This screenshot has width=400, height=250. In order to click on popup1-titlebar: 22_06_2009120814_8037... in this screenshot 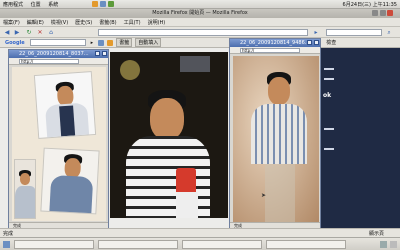, I will do `click(58, 54)`.